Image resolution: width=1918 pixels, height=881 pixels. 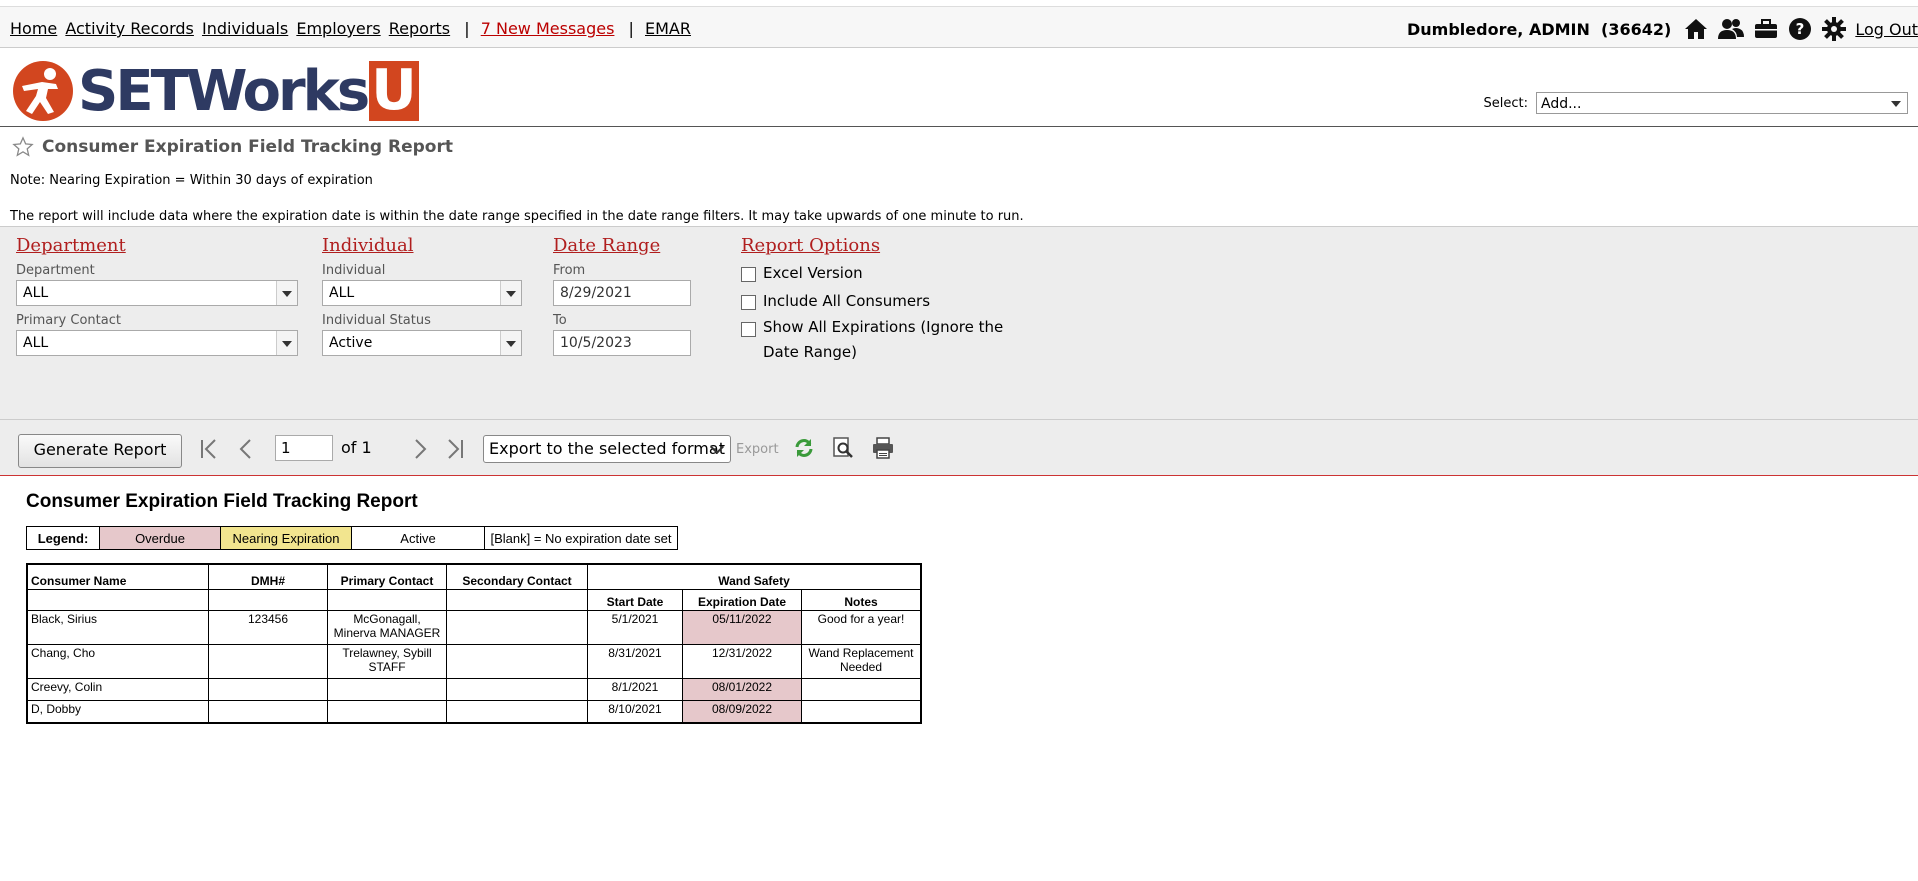 I want to click on cell-consumer-name: Chang, Cho, so click(x=117, y=661).